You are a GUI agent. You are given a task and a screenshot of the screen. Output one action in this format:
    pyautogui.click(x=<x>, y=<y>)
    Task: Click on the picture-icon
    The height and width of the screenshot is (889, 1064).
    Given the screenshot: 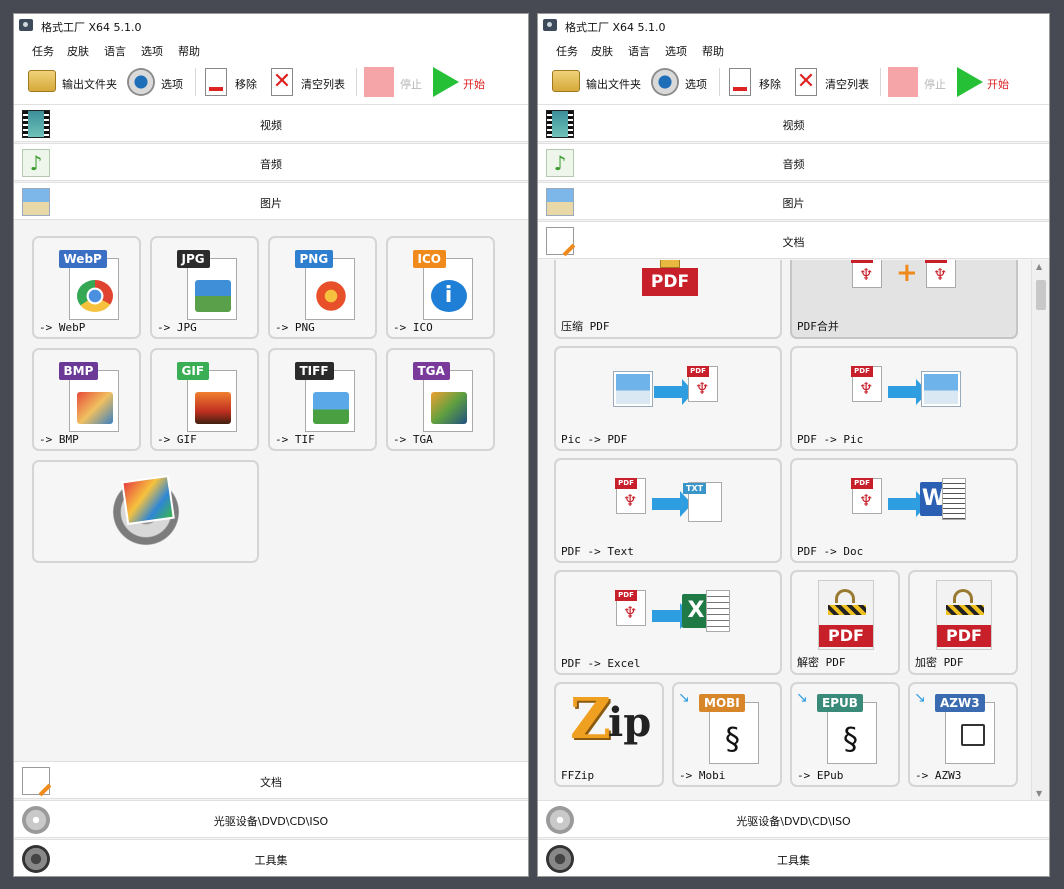 What is the action you would take?
    pyautogui.click(x=633, y=389)
    